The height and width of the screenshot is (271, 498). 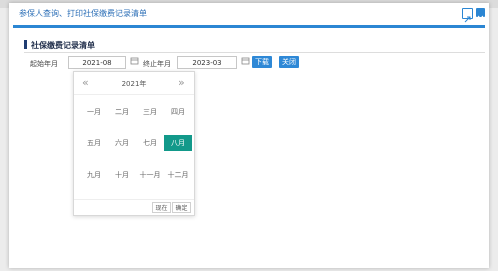 What do you see at coordinates (94, 175) in the screenshot?
I see `month-sep: 九月` at bounding box center [94, 175].